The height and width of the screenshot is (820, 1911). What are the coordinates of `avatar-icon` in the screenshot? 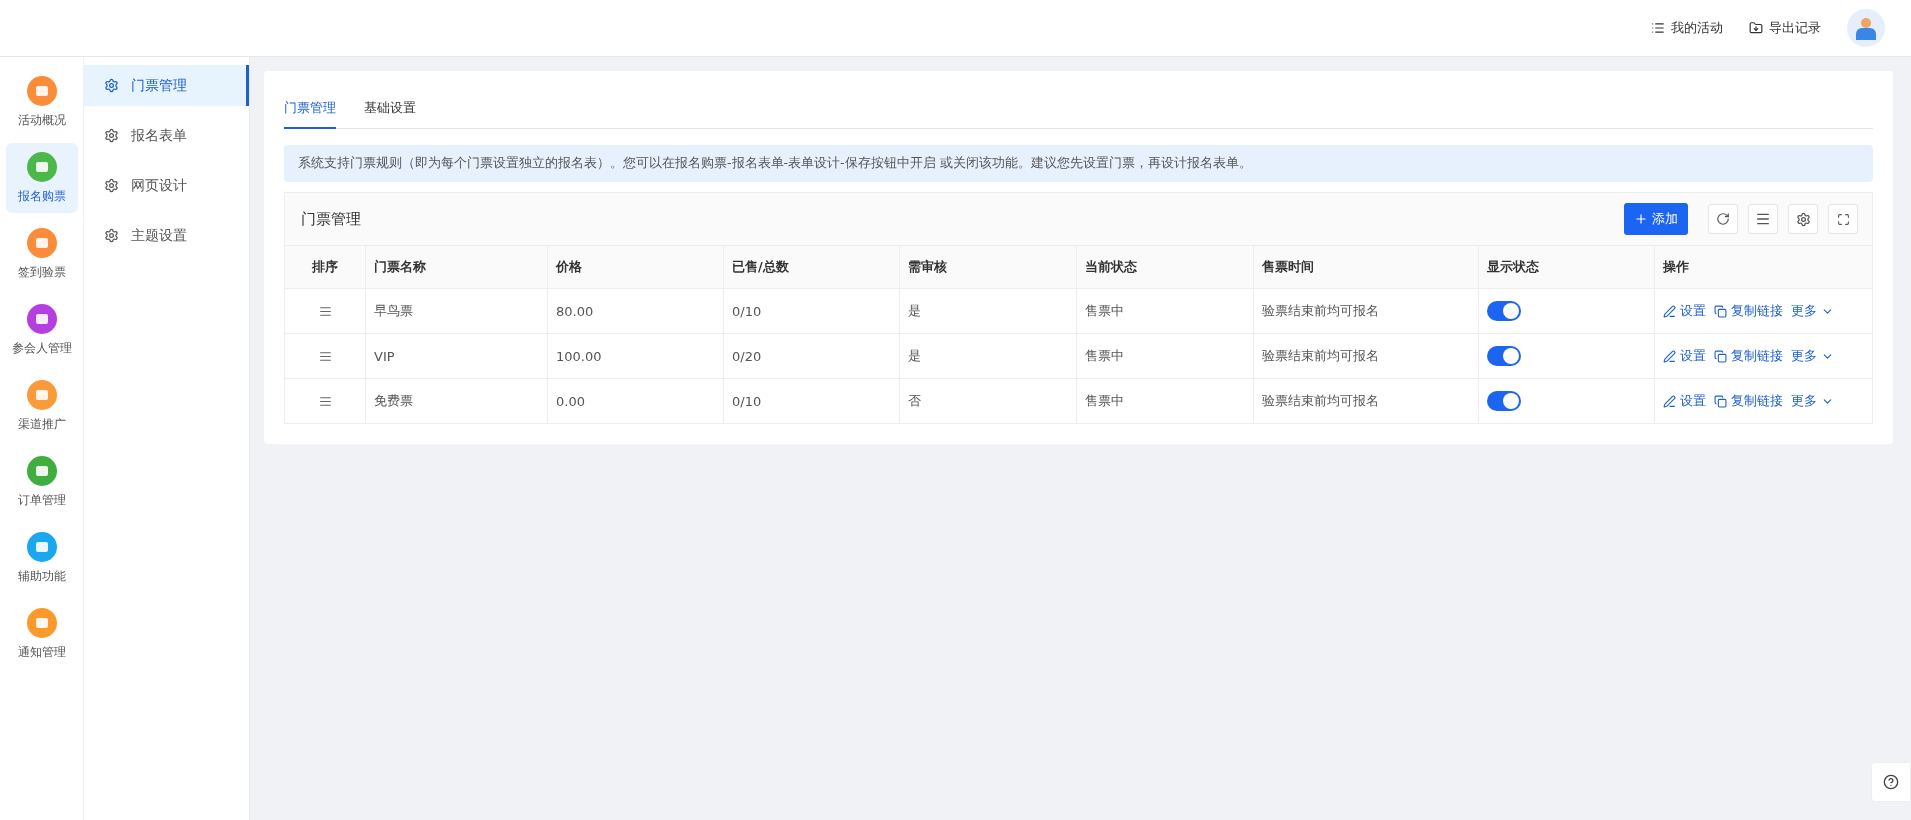 It's located at (1866, 28).